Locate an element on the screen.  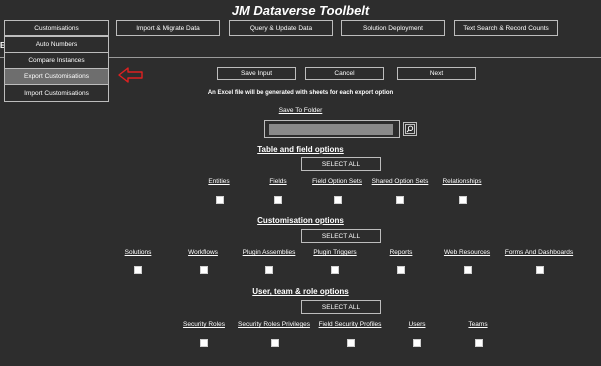
browse-folder-button is located at coordinates (410, 129).